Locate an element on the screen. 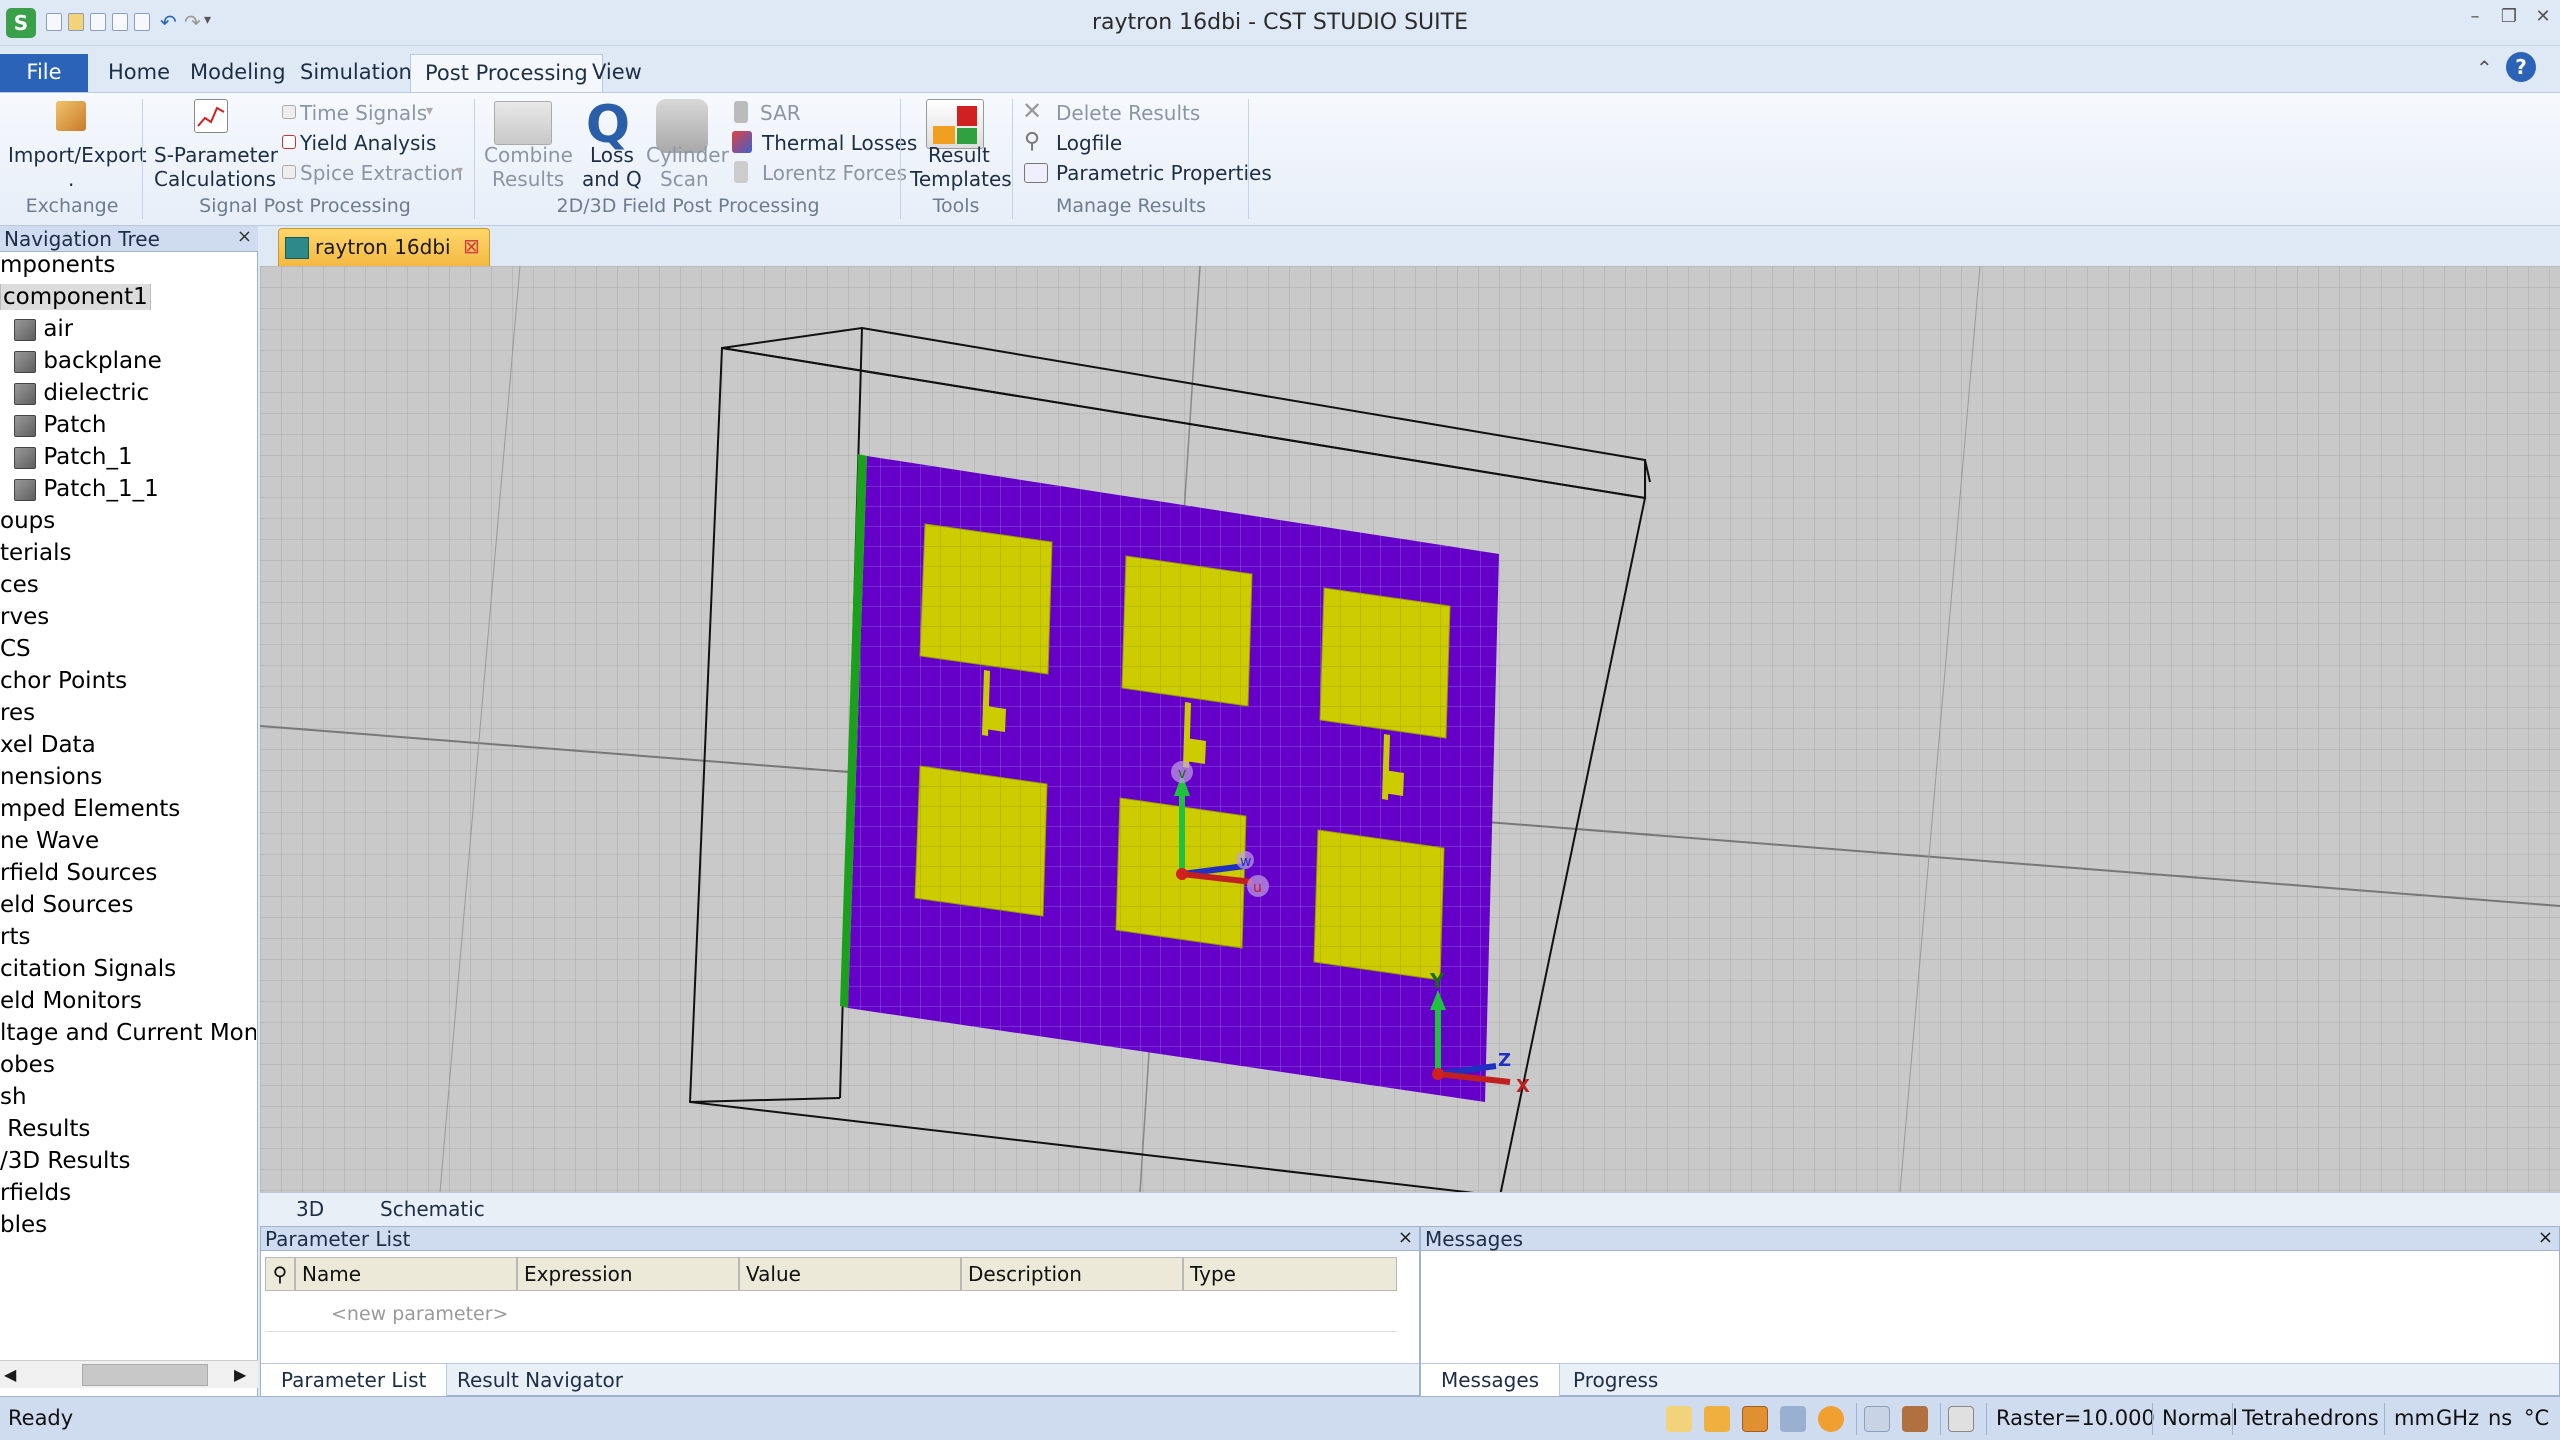 Image resolution: width=2560 pixels, height=1440 pixels. import-export-button: Import/Export is located at coordinates (77, 155).